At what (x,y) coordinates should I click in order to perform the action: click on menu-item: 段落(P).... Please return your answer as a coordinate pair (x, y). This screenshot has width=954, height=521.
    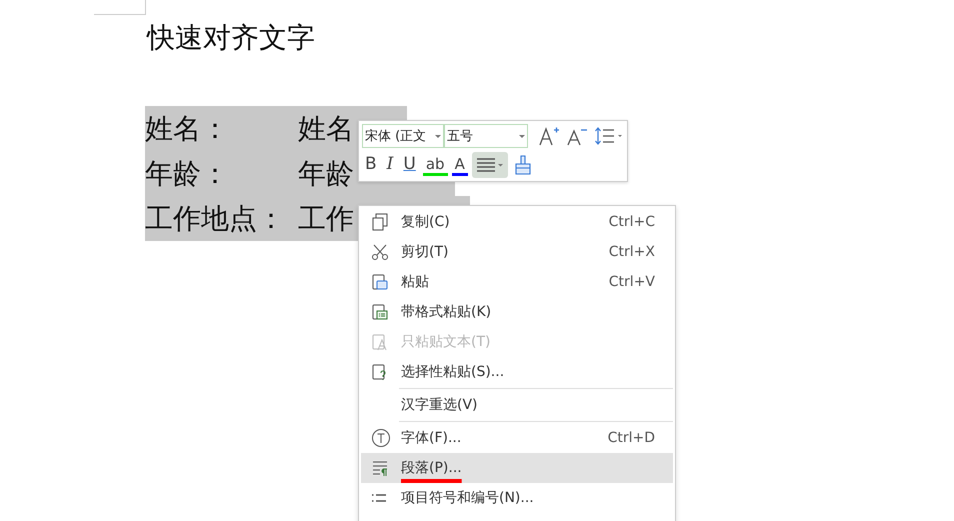
    Looking at the image, I should click on (517, 468).